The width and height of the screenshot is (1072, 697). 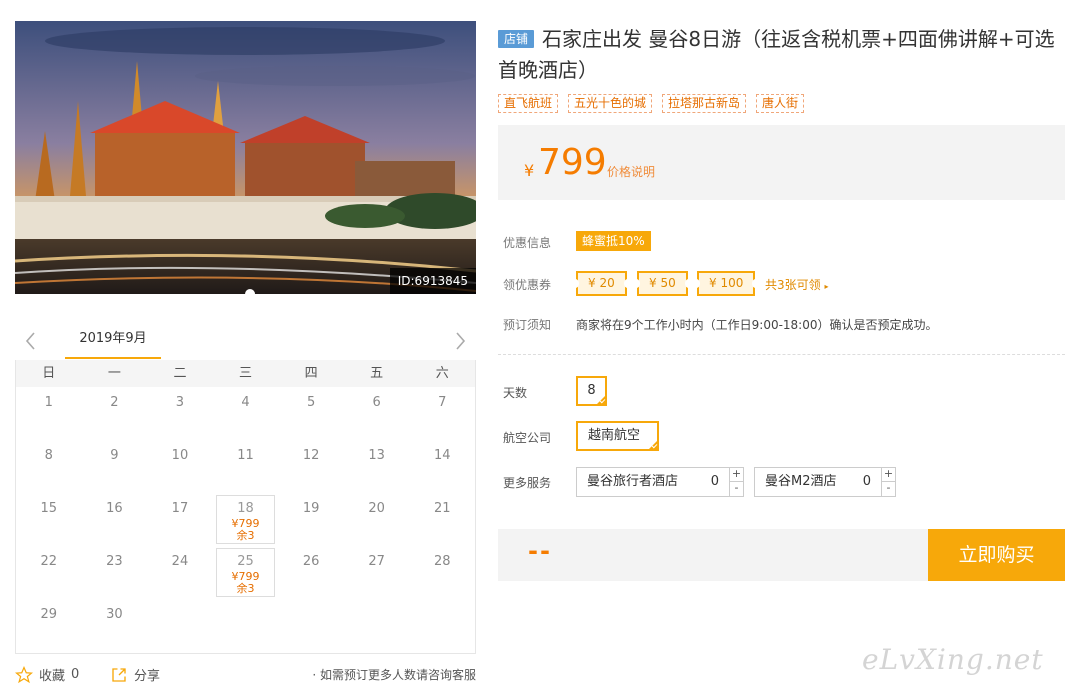 What do you see at coordinates (311, 561) in the screenshot?
I see `day-number: 26` at bounding box center [311, 561].